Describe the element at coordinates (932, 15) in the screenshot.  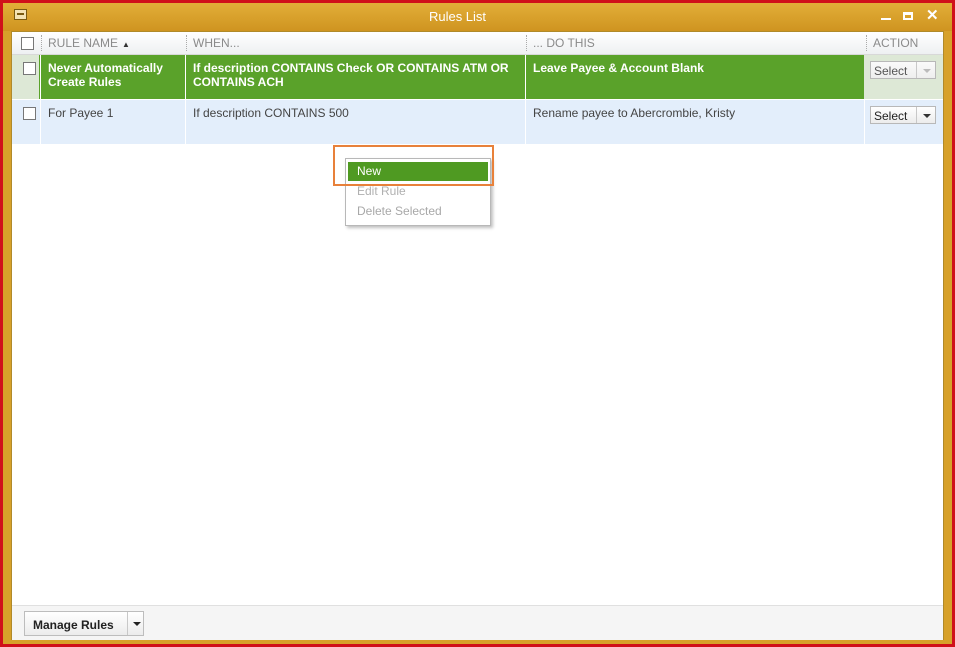
I see `close-icon: ✕` at that location.